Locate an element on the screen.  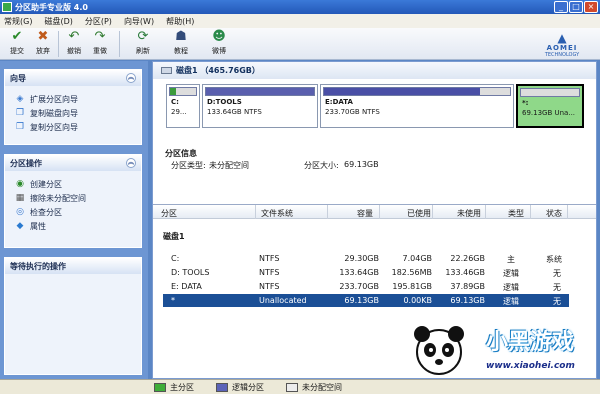
close-button: × is located at coordinates (591, 7).